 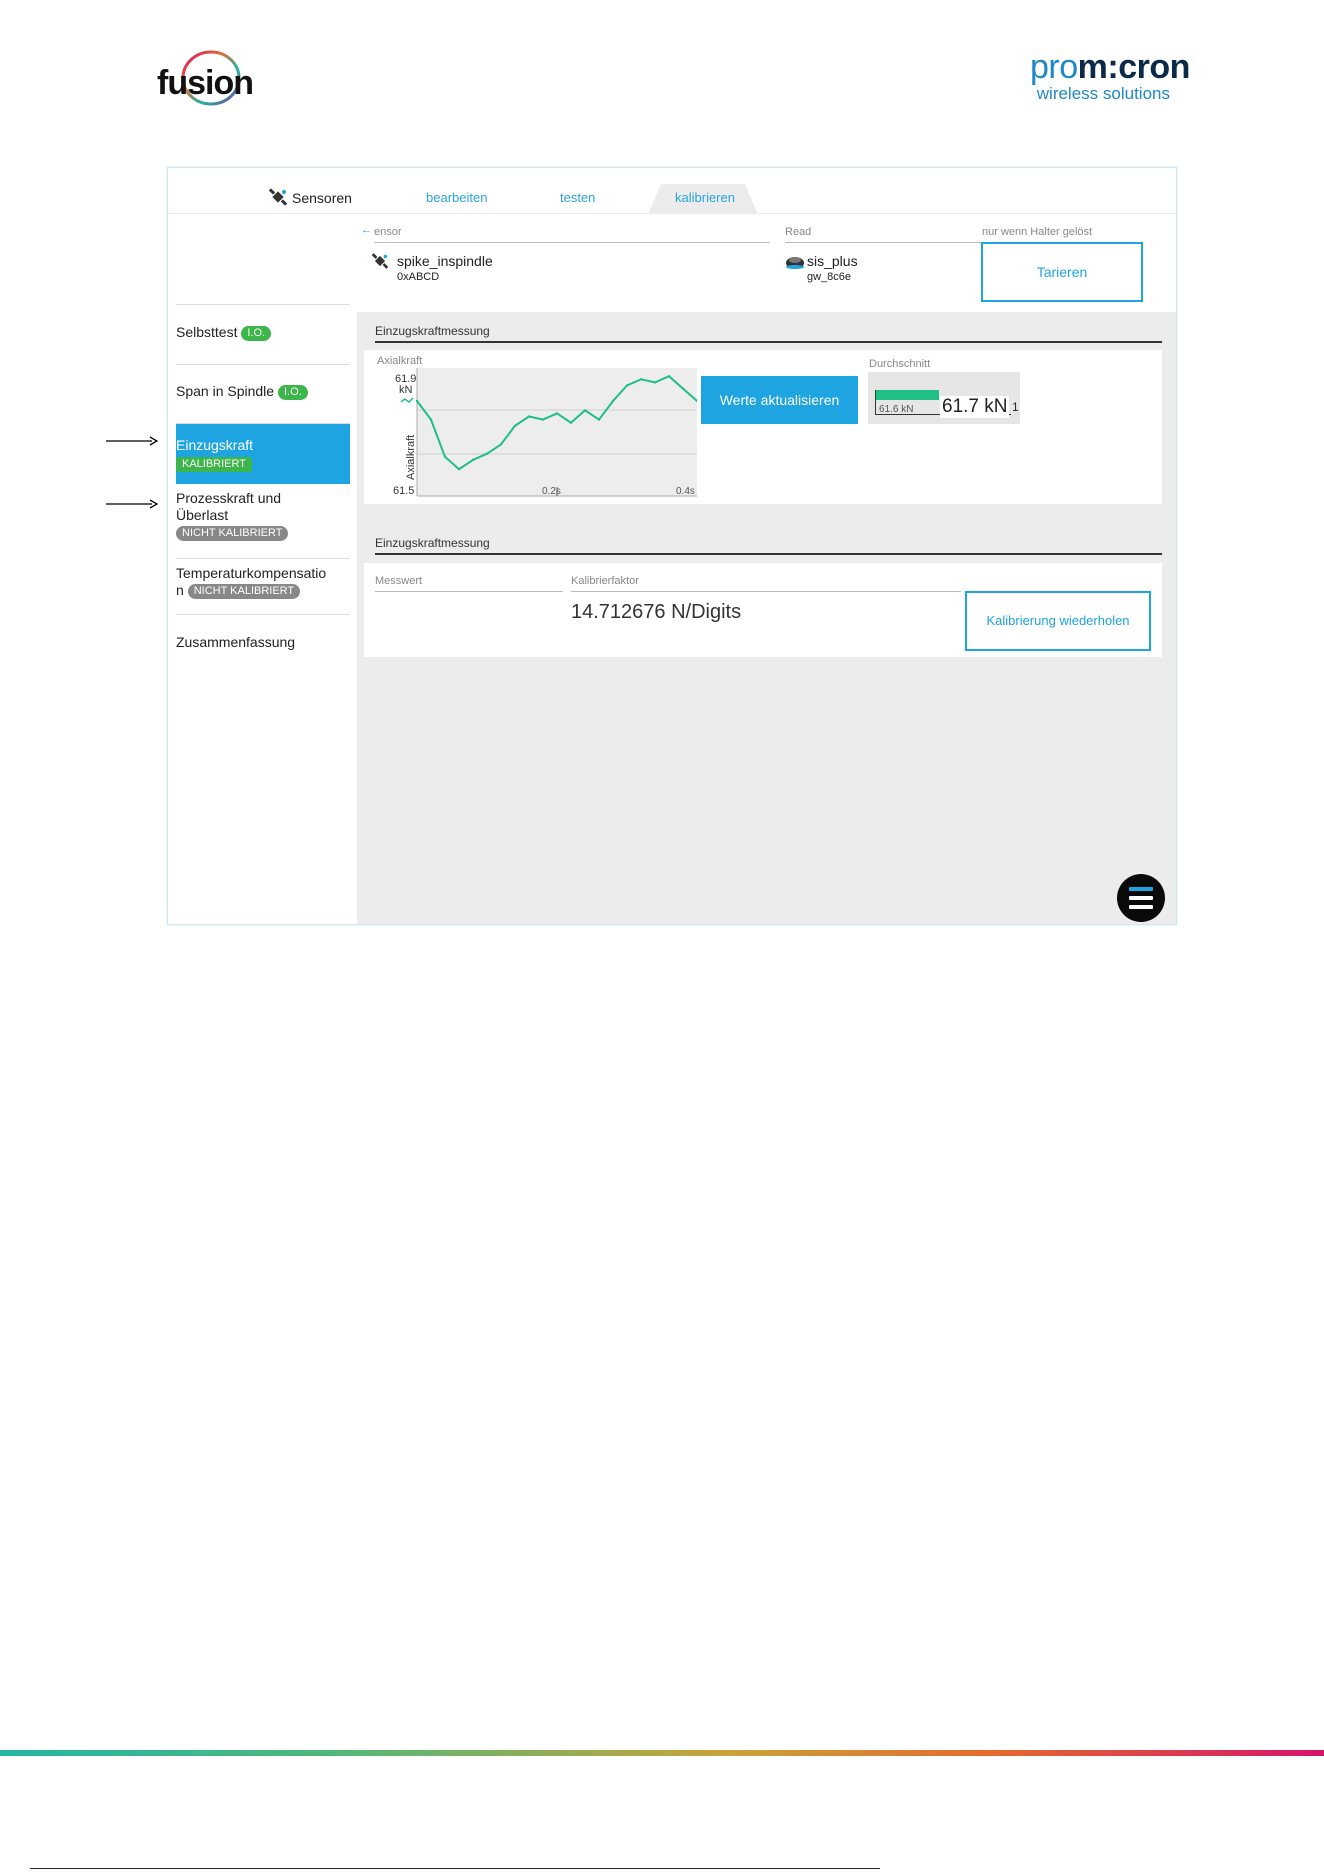 I want to click on average-label: Durchschnitt, so click(x=900, y=364).